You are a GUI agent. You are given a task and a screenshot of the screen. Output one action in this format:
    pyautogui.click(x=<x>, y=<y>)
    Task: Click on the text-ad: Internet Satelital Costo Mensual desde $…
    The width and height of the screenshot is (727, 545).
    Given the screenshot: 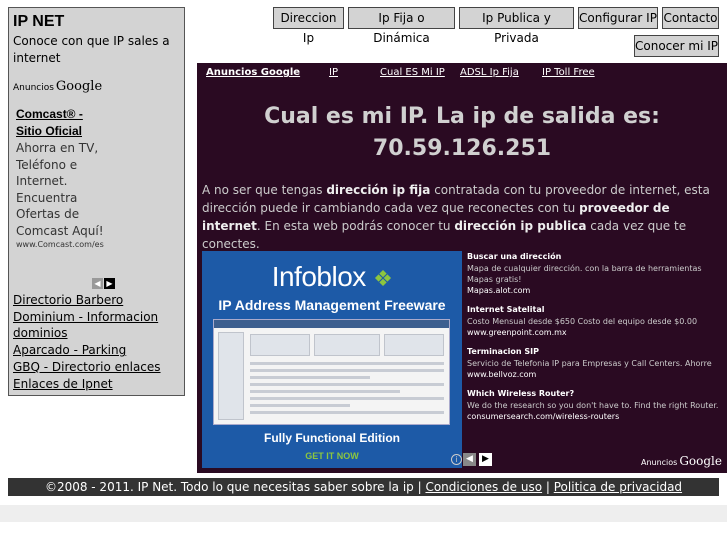 What is the action you would take?
    pyautogui.click(x=596, y=321)
    